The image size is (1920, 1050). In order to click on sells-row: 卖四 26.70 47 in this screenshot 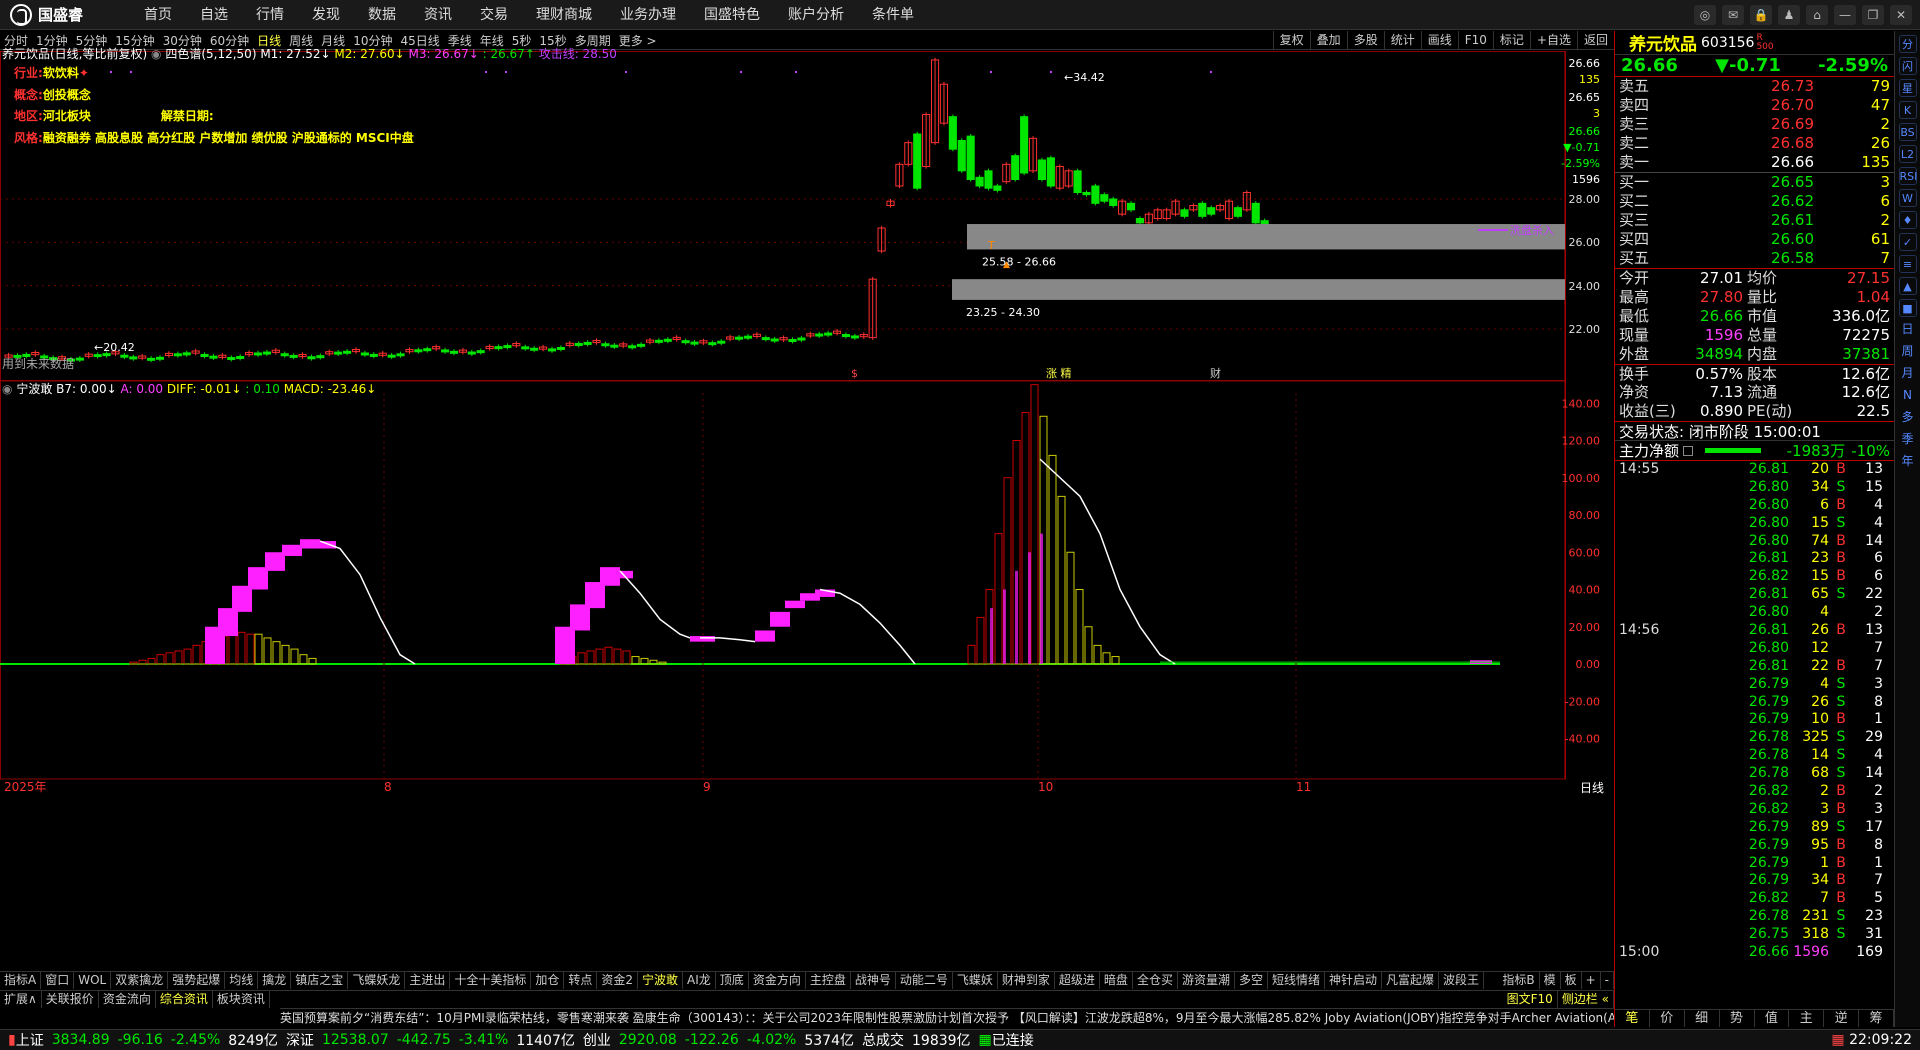, I will do `click(1754, 105)`.